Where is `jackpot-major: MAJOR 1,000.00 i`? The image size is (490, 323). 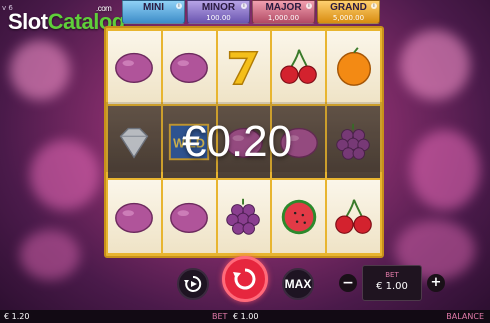
jackpot-major: MAJOR 1,000.00 i is located at coordinates (283, 12).